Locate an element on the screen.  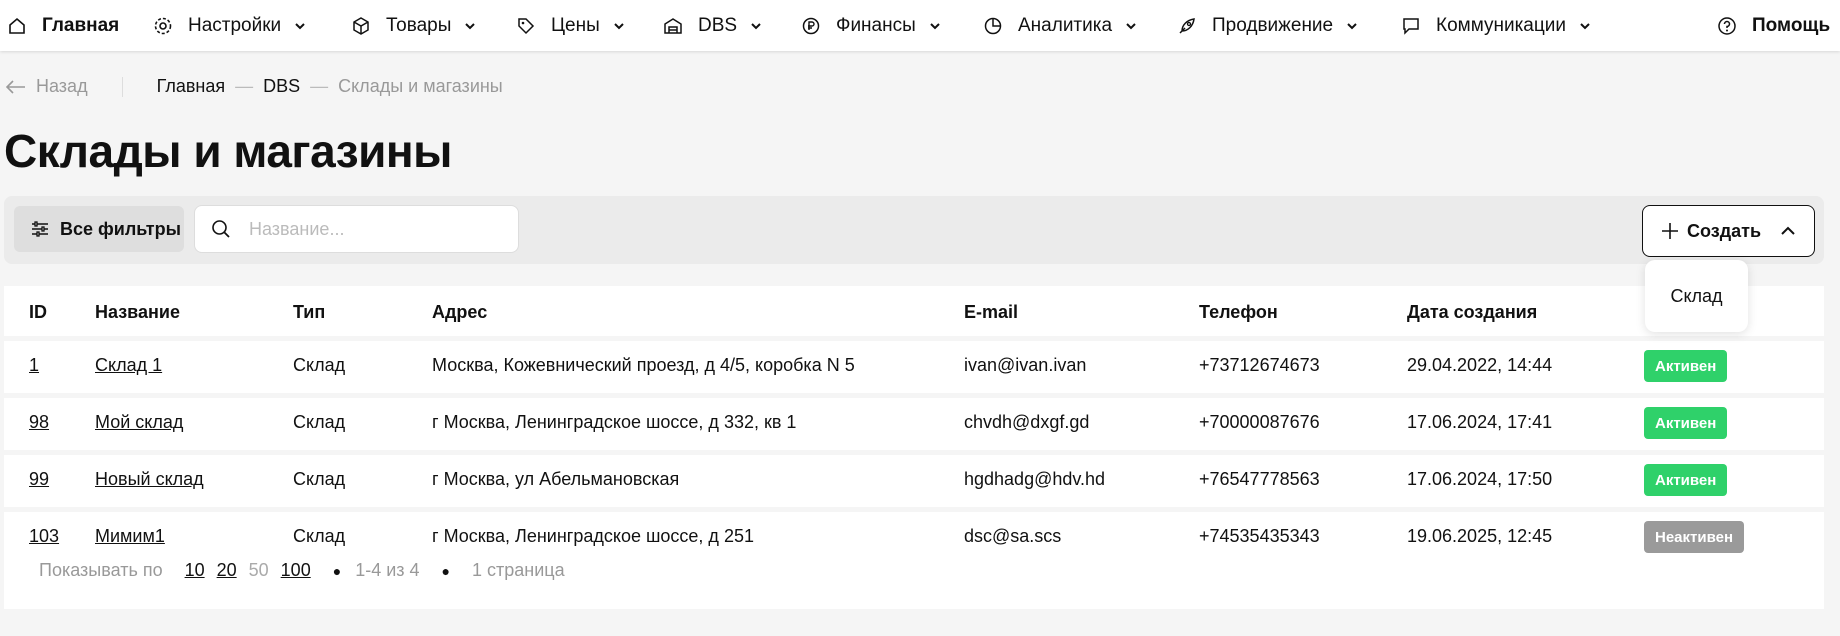
gear-icon is located at coordinates (163, 26).